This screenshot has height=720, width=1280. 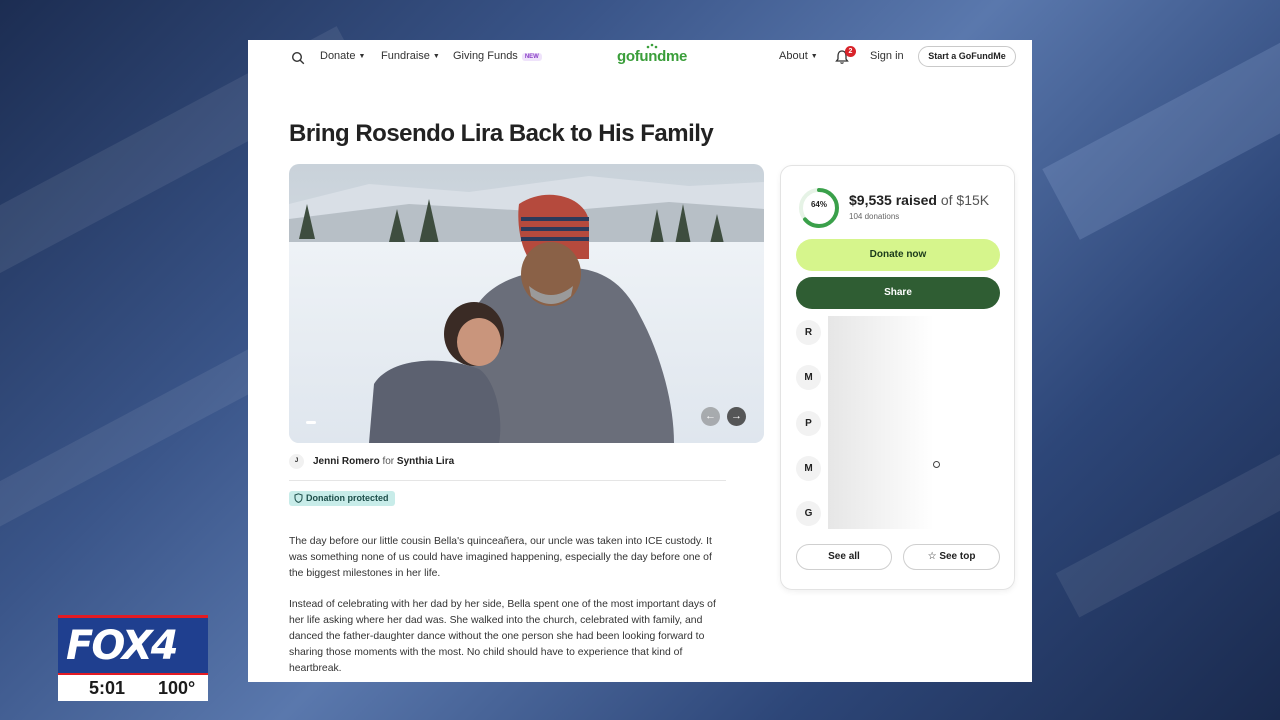 What do you see at coordinates (967, 56) in the screenshot?
I see `start-gofundme-button: Start a GoFundMe` at bounding box center [967, 56].